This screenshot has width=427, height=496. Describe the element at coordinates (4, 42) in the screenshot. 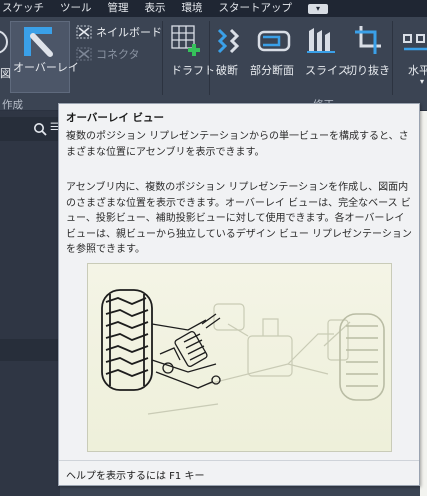

I see `partial-view-icon` at that location.